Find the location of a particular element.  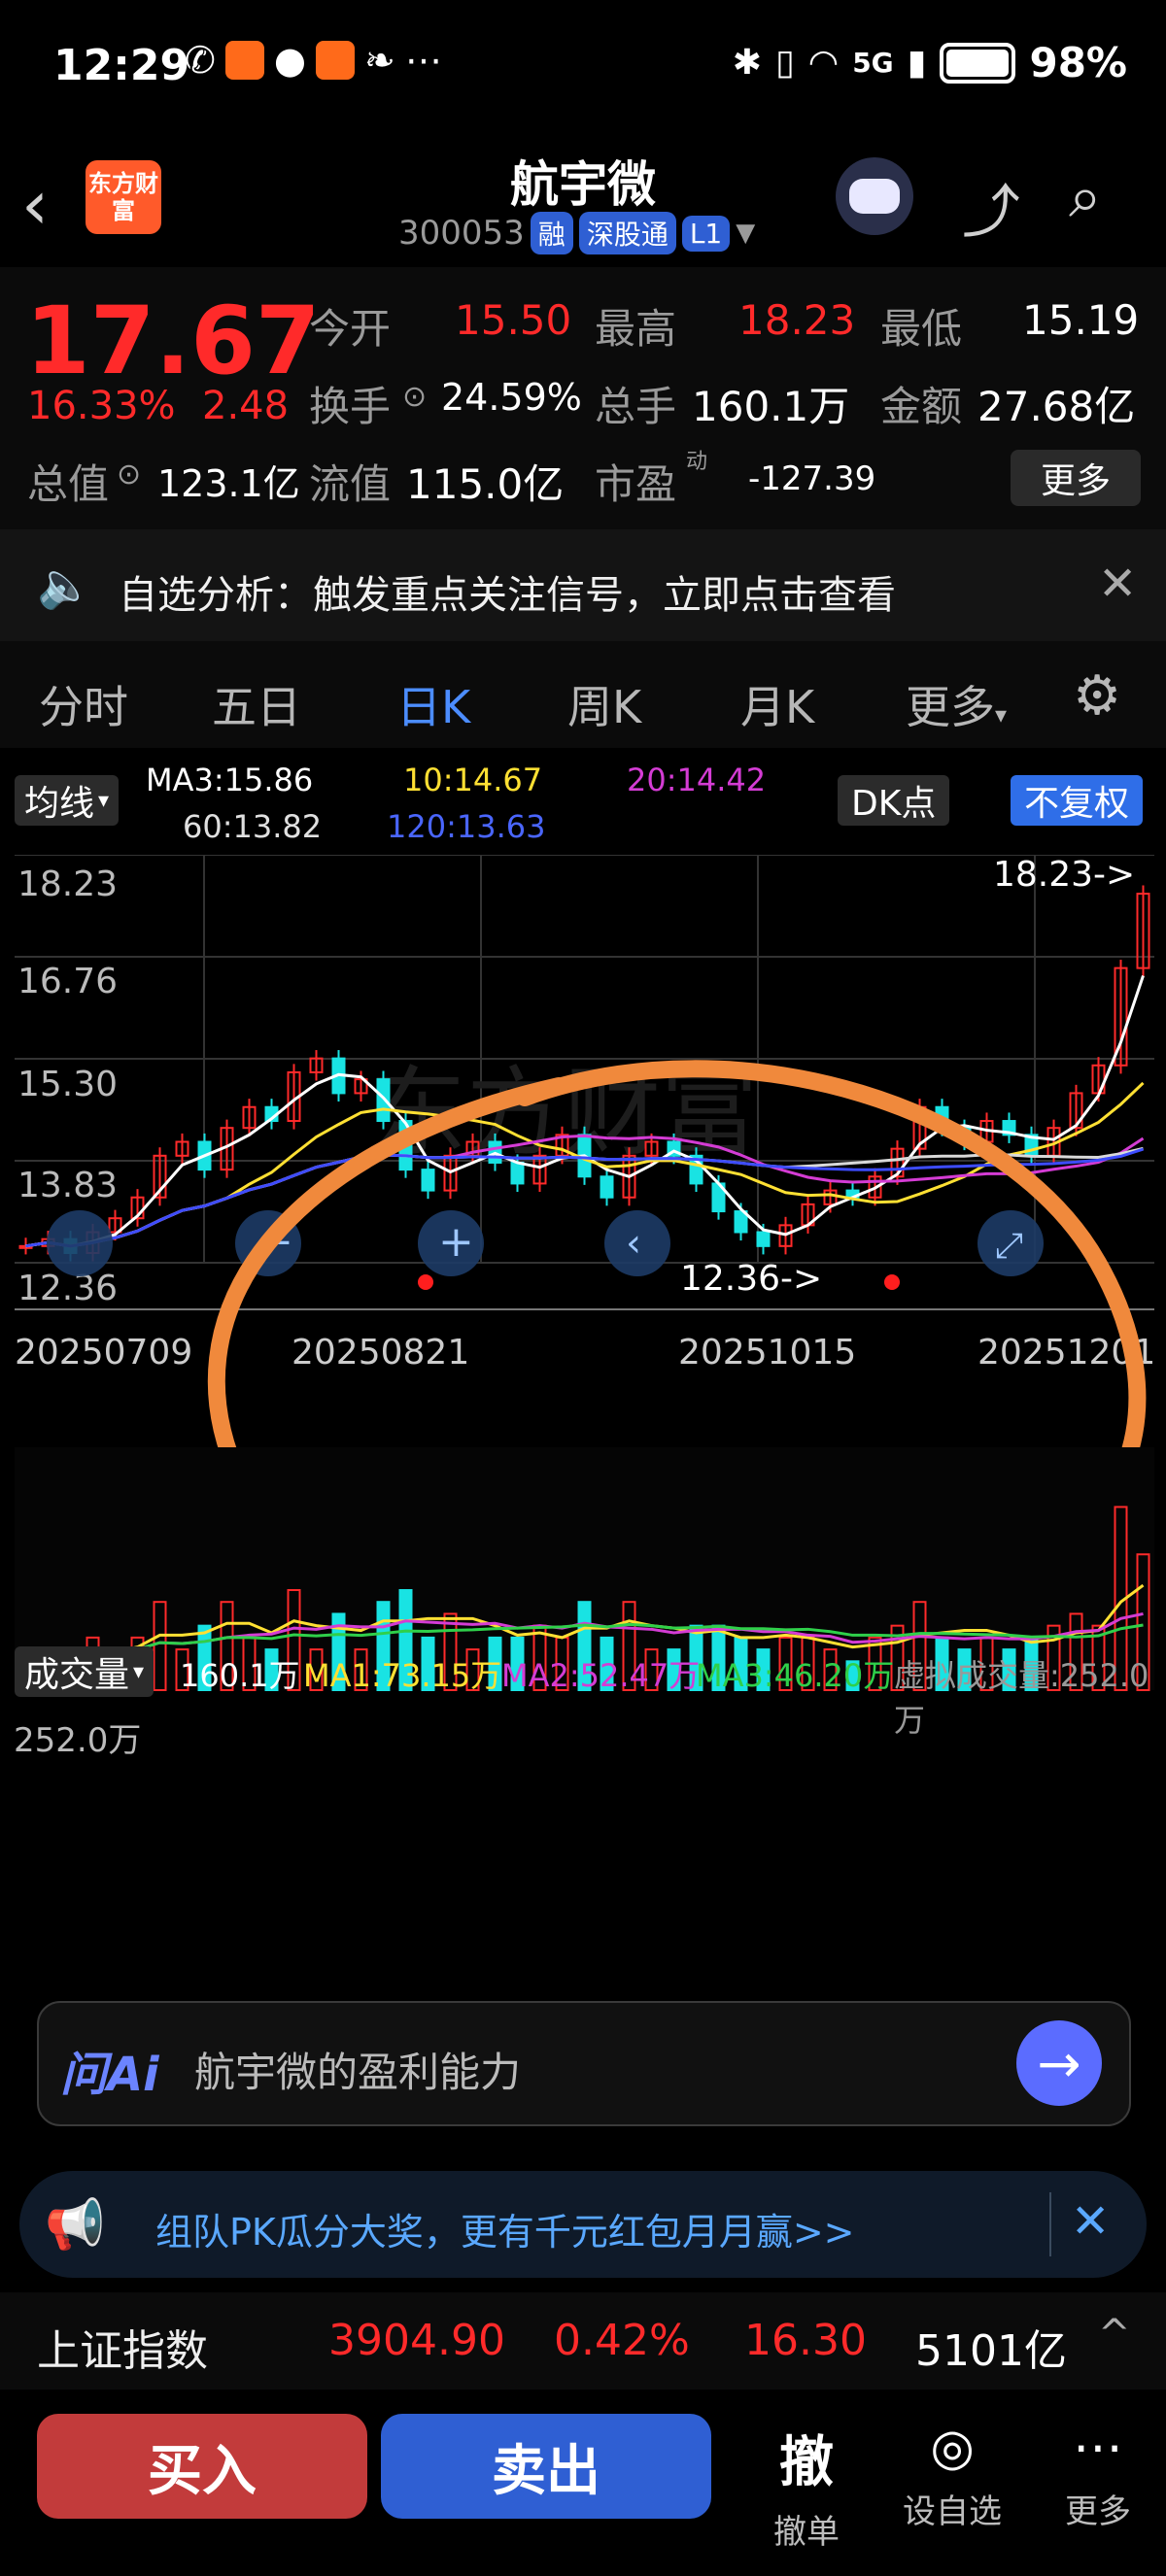

tag-level: L1 is located at coordinates (706, 233).